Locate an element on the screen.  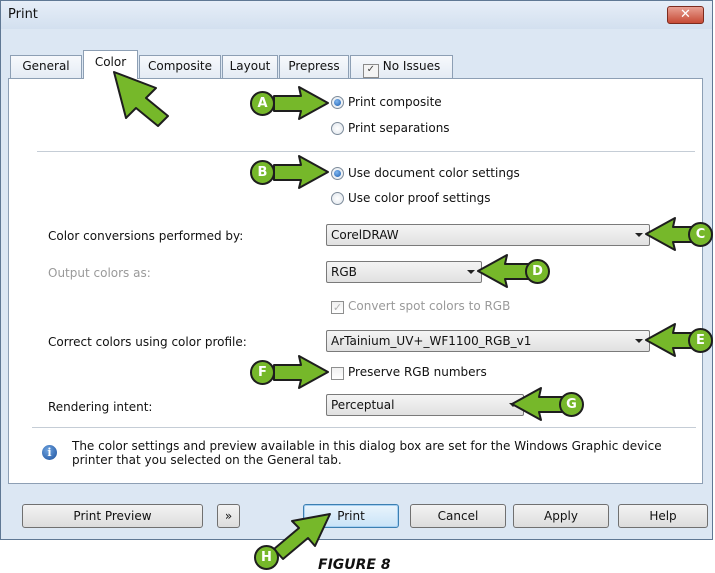
print-composite-label: Print composite is located at coordinates (395, 102).